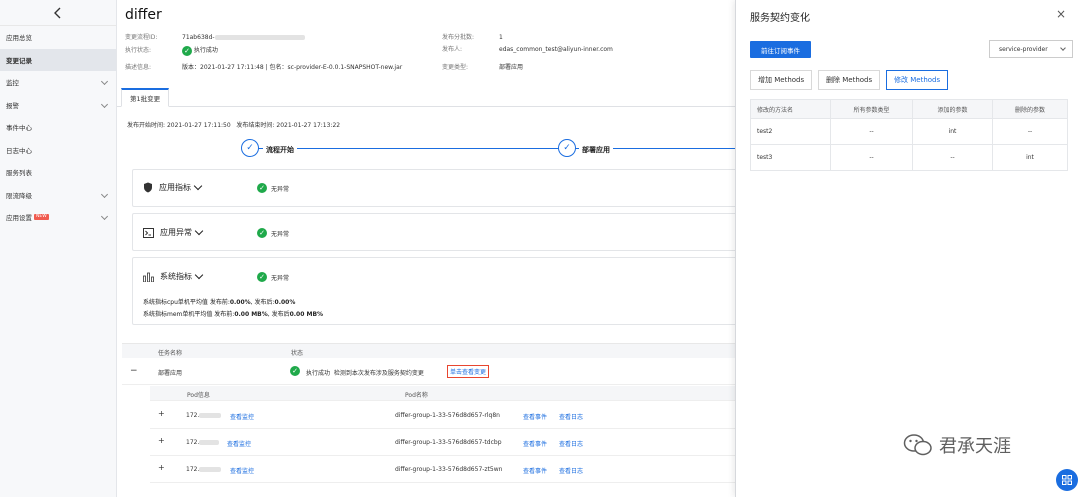  I want to click on tab-added-methods: 增加 Methods, so click(781, 80).